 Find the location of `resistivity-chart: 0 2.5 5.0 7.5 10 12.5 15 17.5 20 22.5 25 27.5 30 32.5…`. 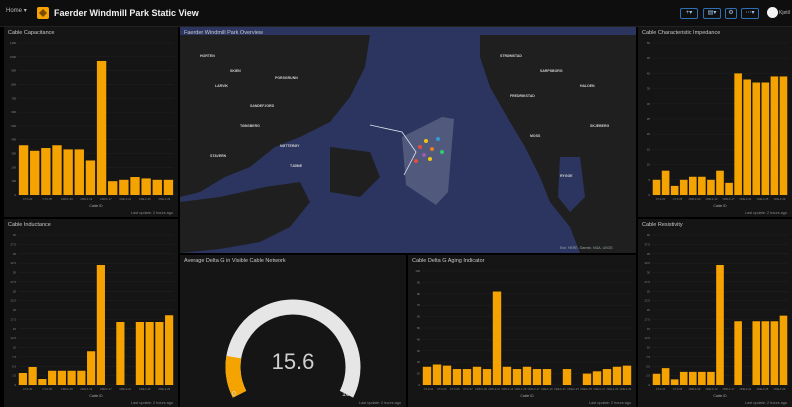

resistivity-chart: 0 2.5 5.0 7.5 10 12.5 15 17.5 20 22.5 25 27.5 30 32.5… is located at coordinates (715, 313).